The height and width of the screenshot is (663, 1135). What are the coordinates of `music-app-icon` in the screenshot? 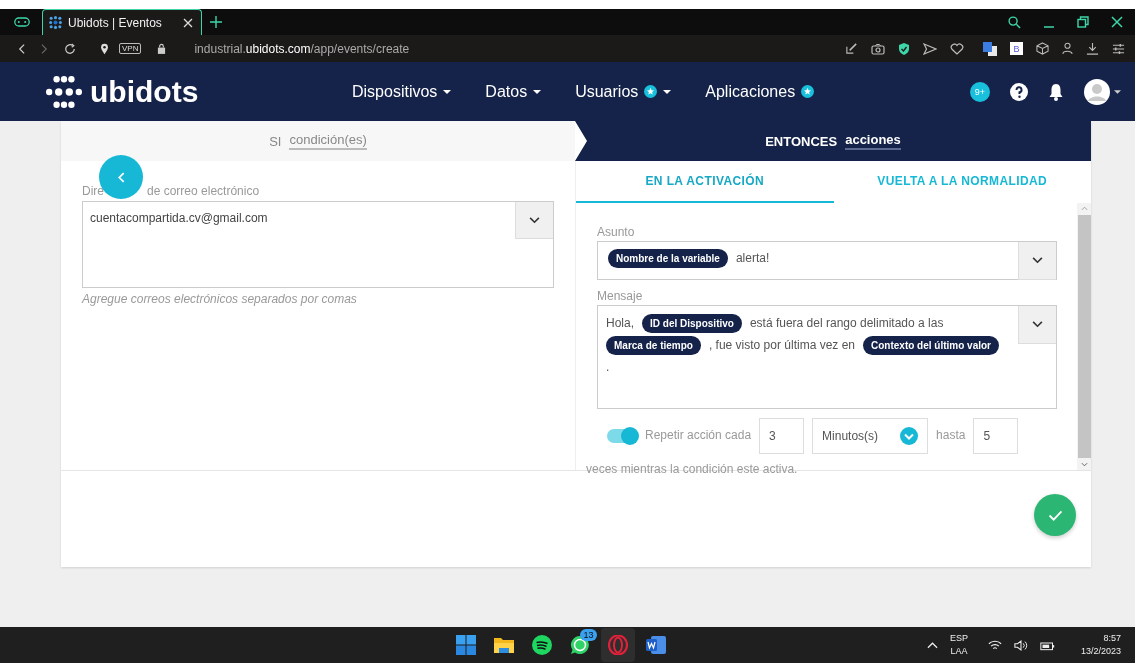 It's located at (541, 645).